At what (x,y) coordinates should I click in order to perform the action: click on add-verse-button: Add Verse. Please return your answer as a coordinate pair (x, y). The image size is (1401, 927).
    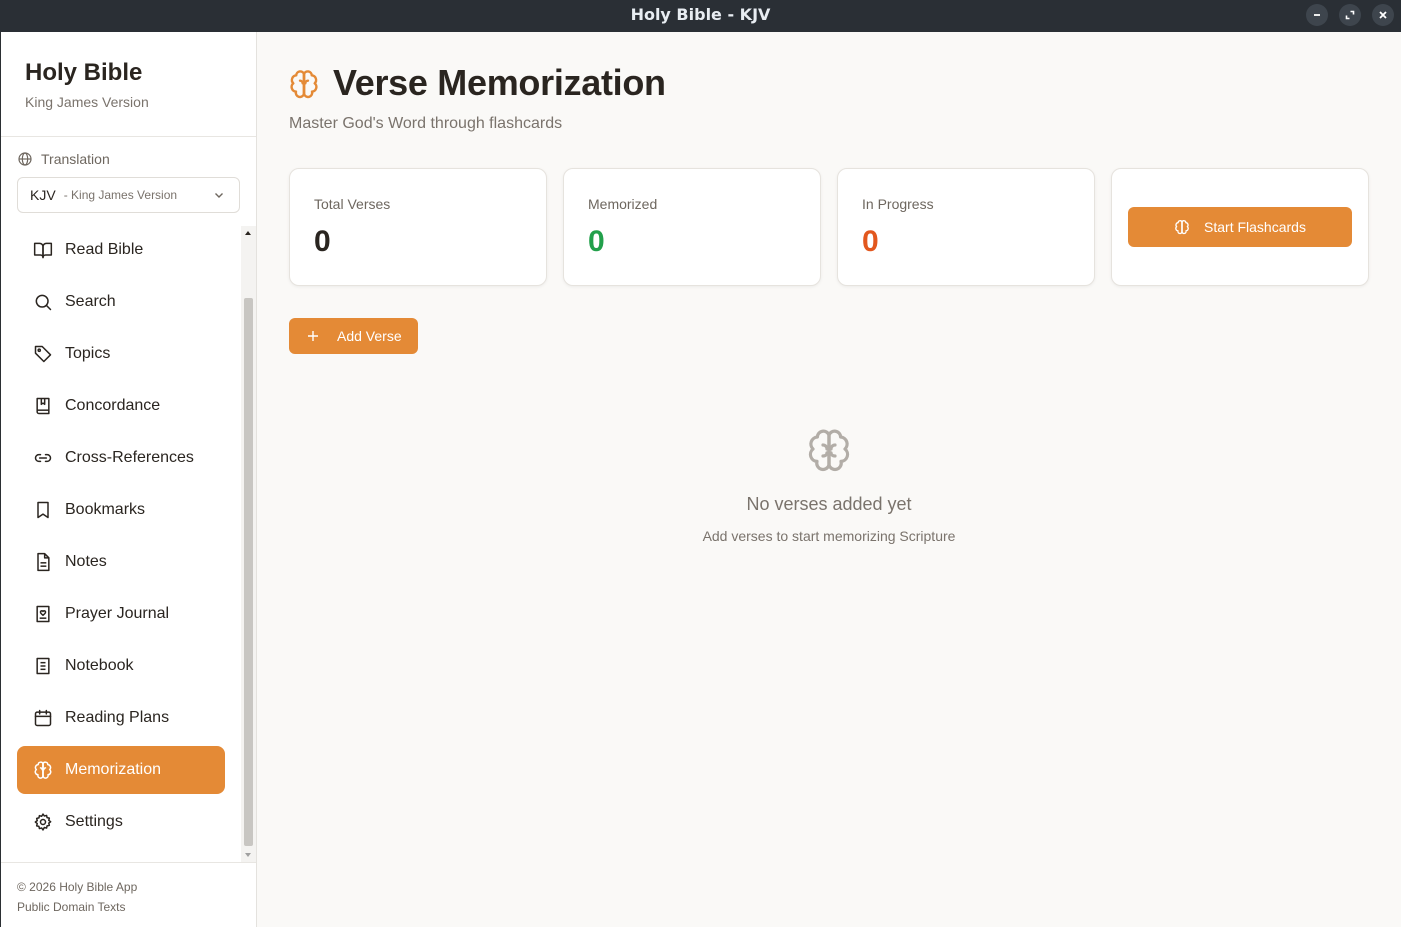
    Looking at the image, I should click on (353, 336).